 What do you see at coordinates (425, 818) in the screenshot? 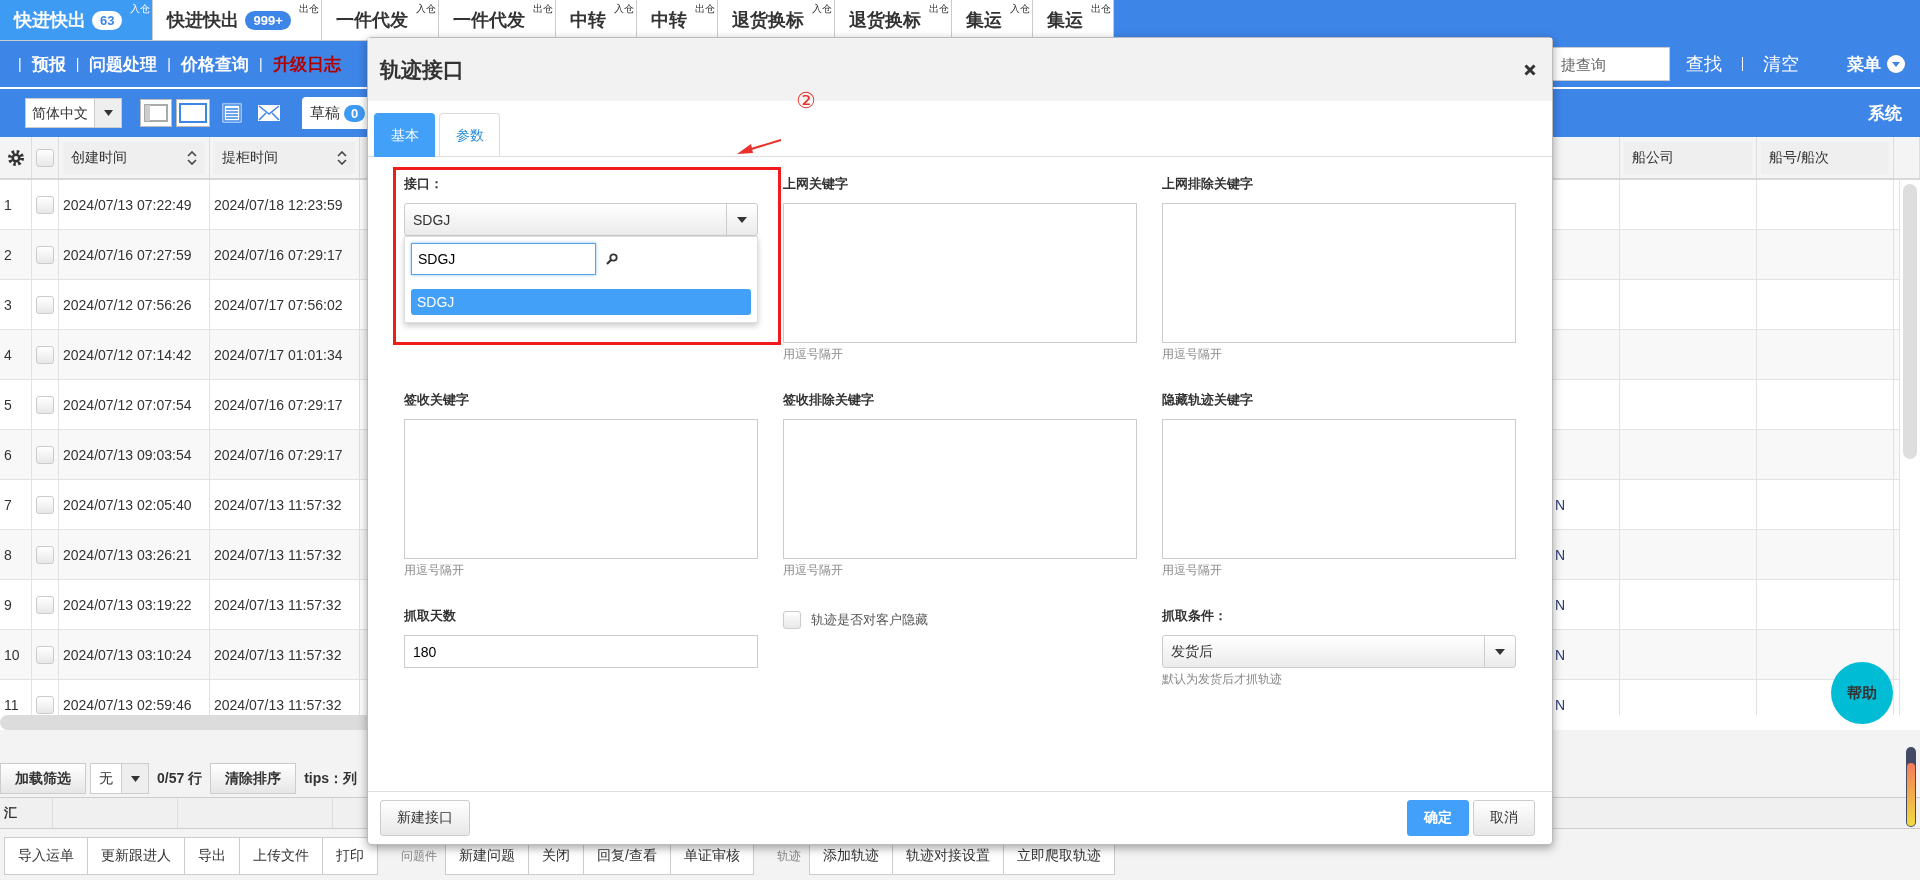
I see `new-interface-button: 新建接口` at bounding box center [425, 818].